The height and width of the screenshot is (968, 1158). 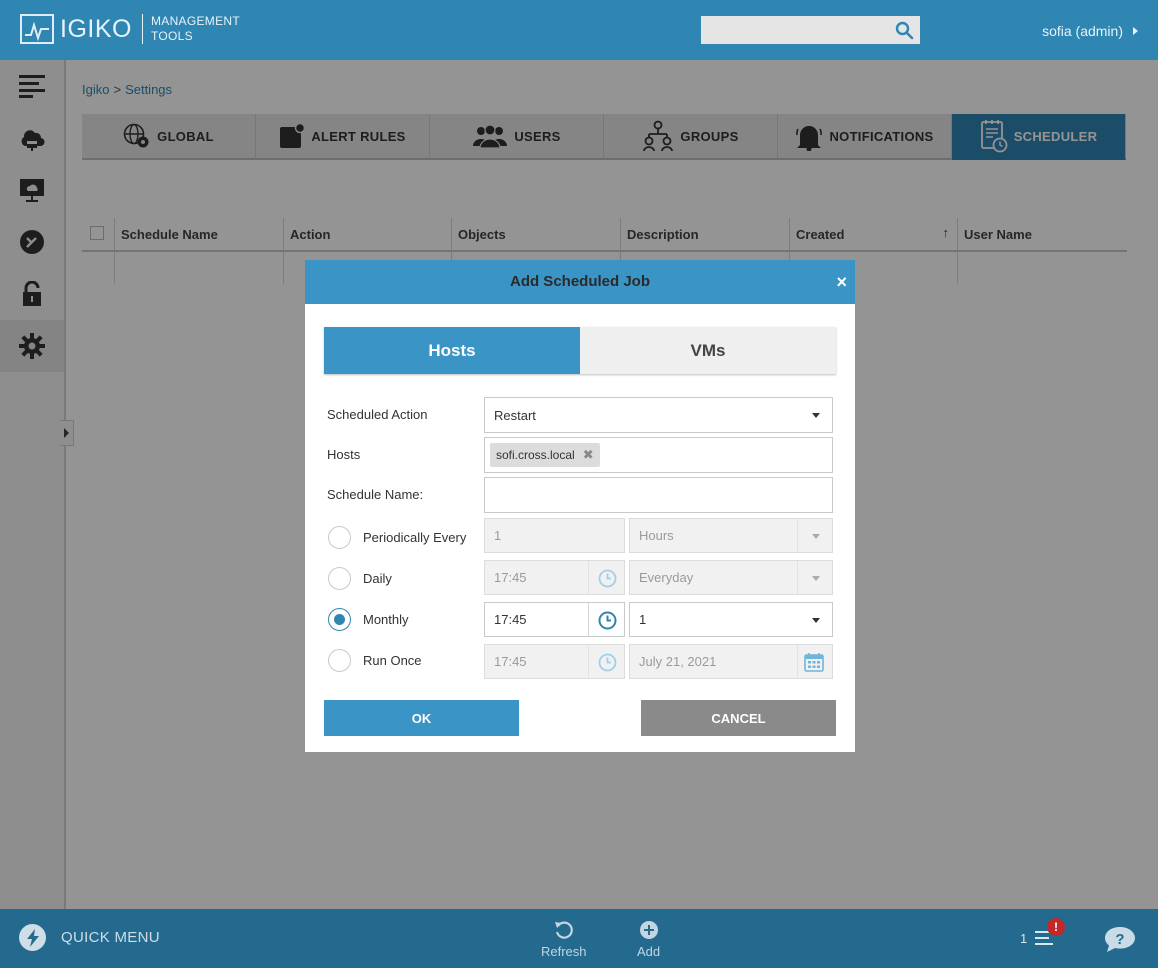 I want to click on scheduled-action-value: Restart, so click(x=515, y=415).